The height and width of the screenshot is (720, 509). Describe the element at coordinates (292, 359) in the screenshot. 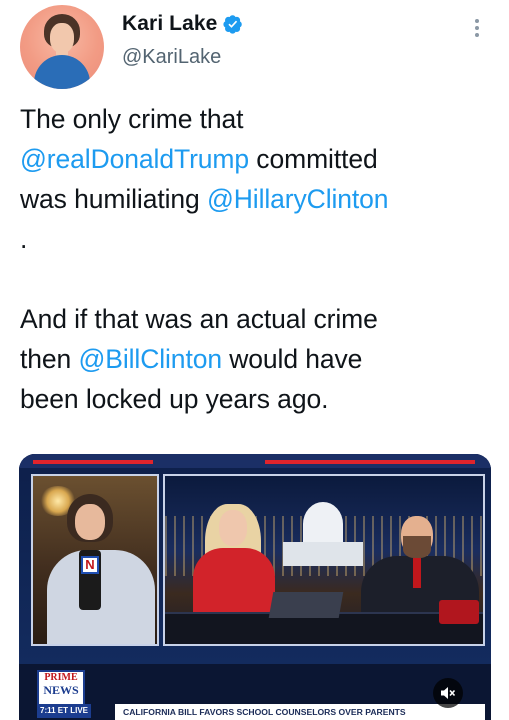

I see `tweet-text-fragment: would have` at that location.